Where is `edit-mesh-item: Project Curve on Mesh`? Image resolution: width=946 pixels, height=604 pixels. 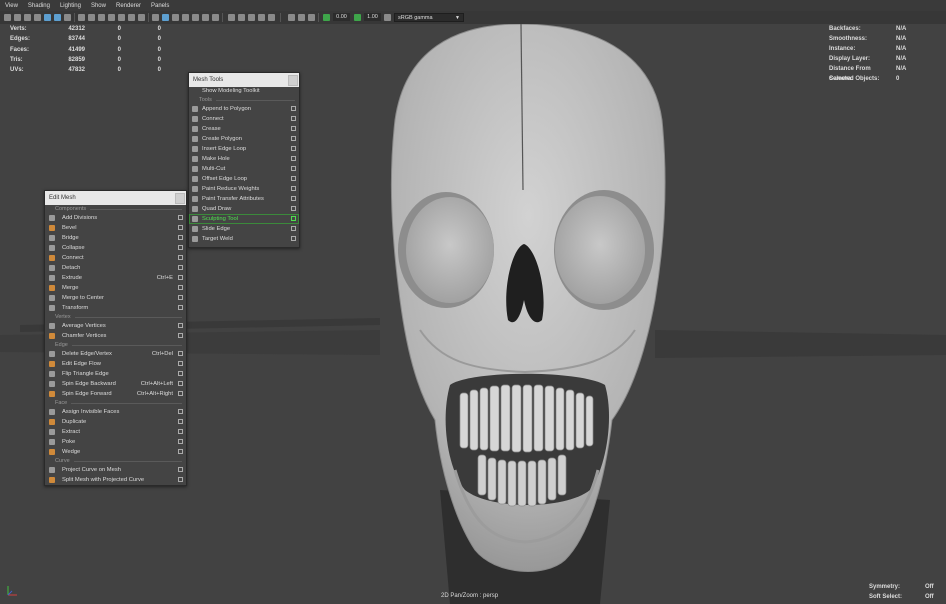
edit-mesh-item: Project Curve on Mesh is located at coordinates (115, 470).